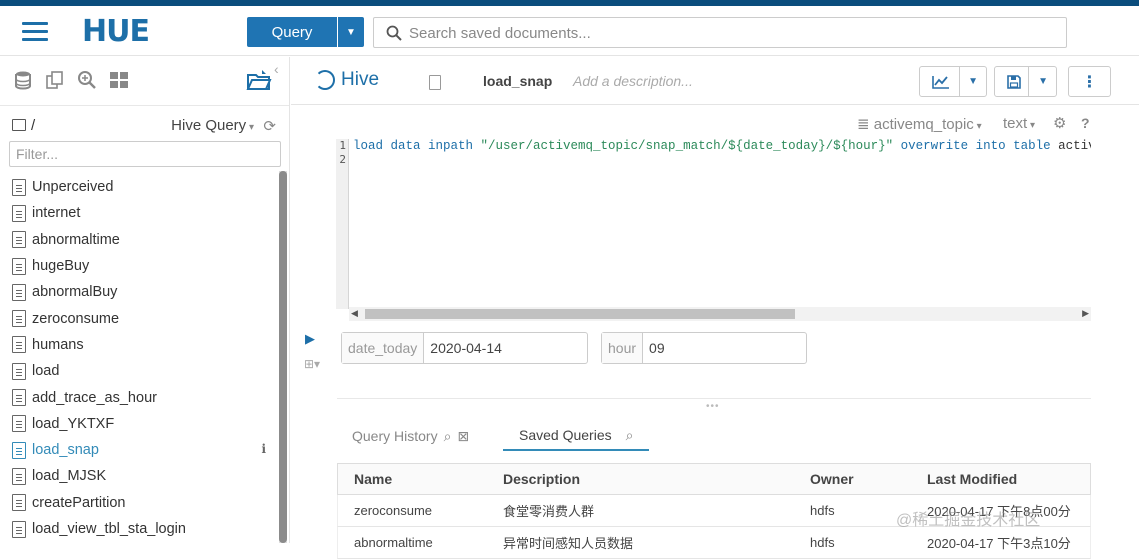 The image size is (1139, 559). Describe the element at coordinates (76, 239) in the screenshot. I see `document-name: abnormaltime` at that location.